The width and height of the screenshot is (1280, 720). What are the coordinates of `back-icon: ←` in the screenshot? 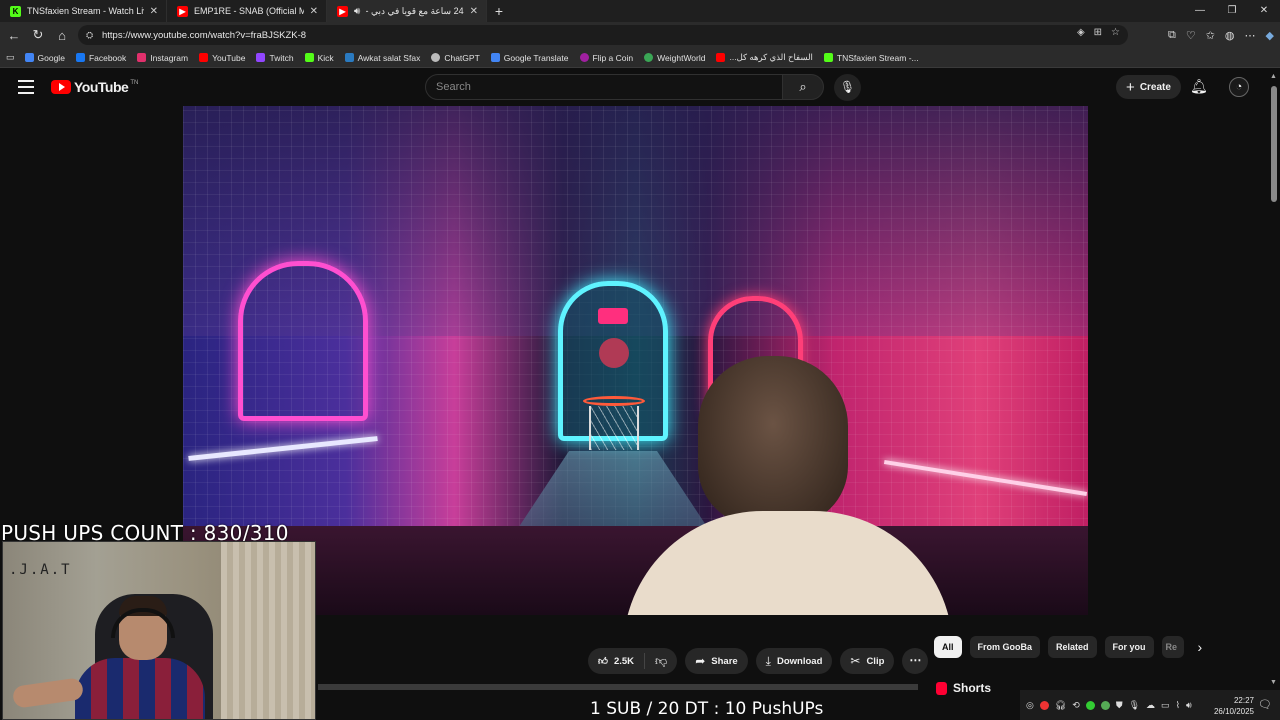 It's located at (14, 35).